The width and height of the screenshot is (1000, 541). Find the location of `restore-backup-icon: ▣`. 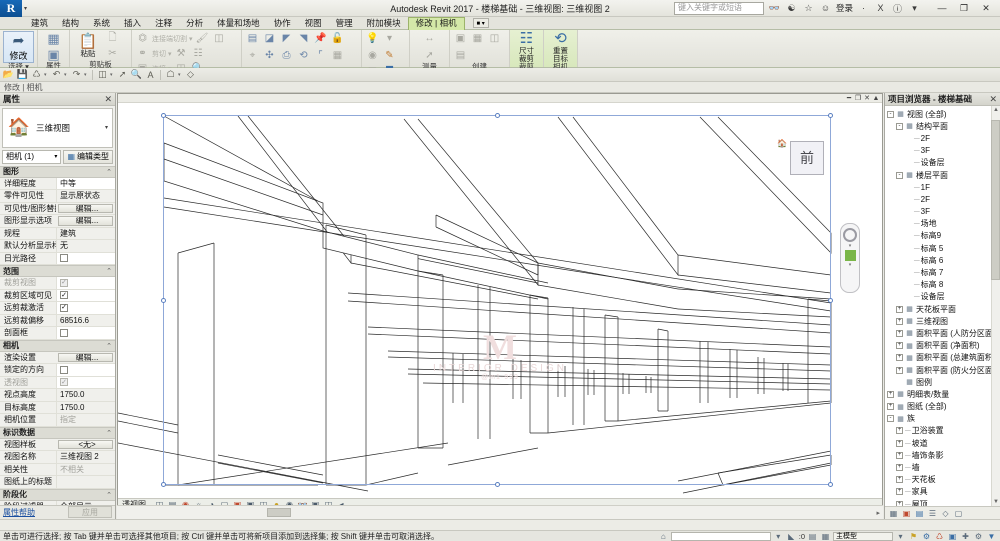

restore-backup-icon: ▣ is located at coordinates (952, 536).